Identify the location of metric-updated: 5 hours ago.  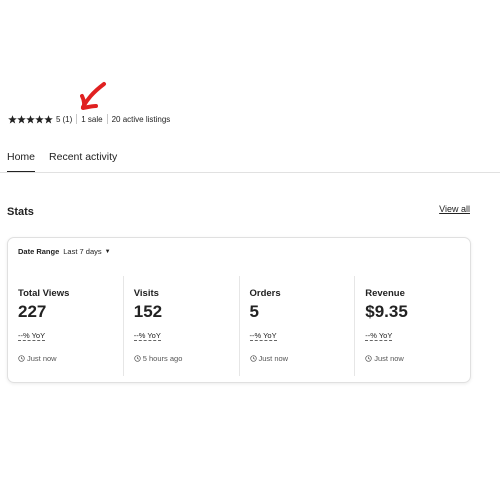
(158, 358).